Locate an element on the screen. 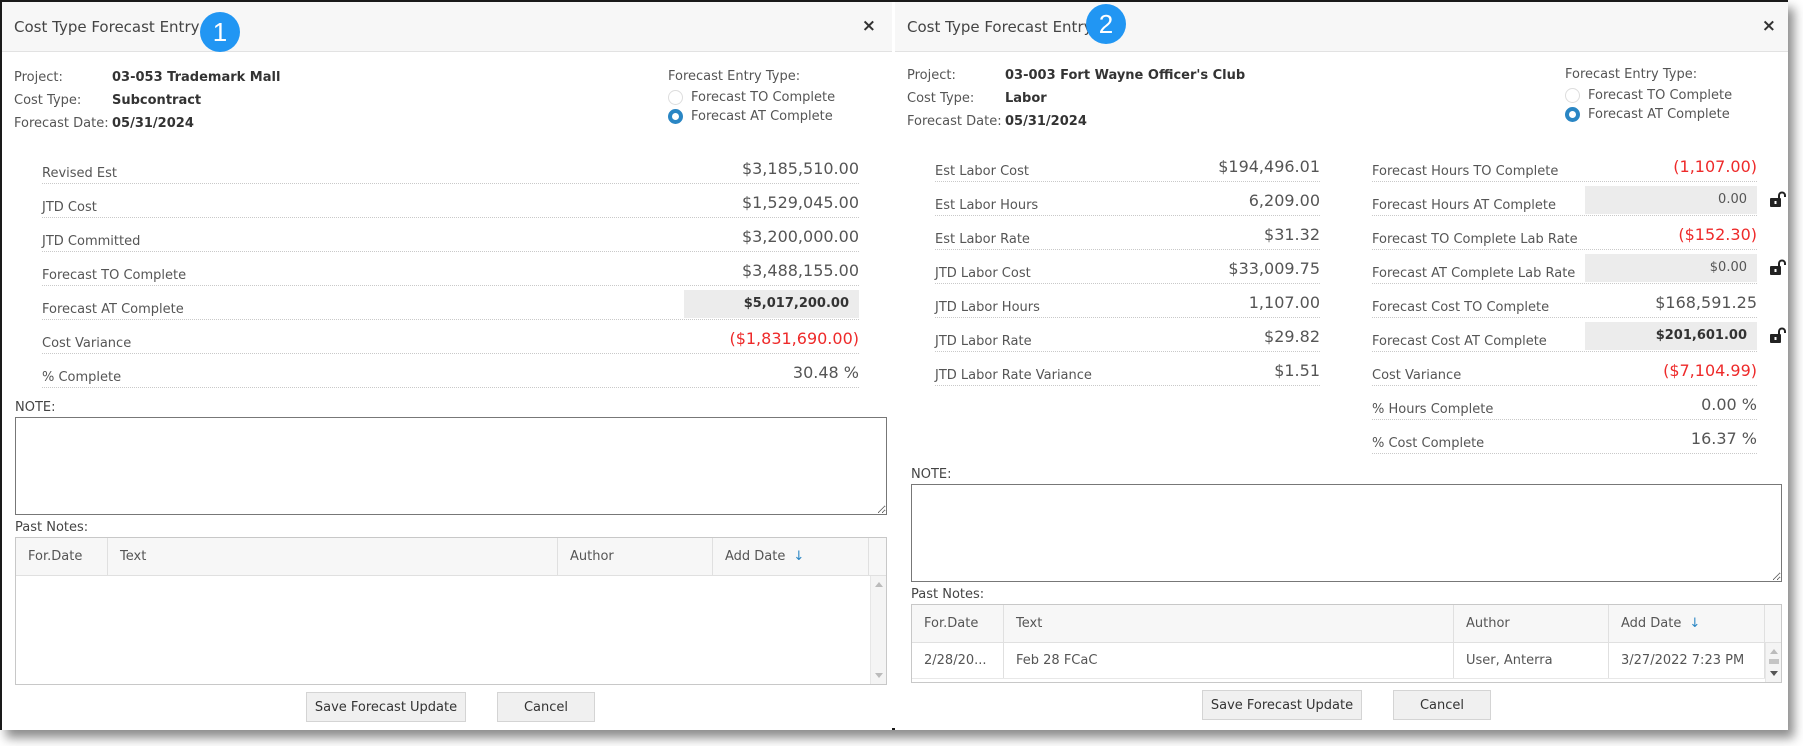 The width and height of the screenshot is (1803, 746). metric-label: Forecast Hours AT Complete is located at coordinates (1464, 205).